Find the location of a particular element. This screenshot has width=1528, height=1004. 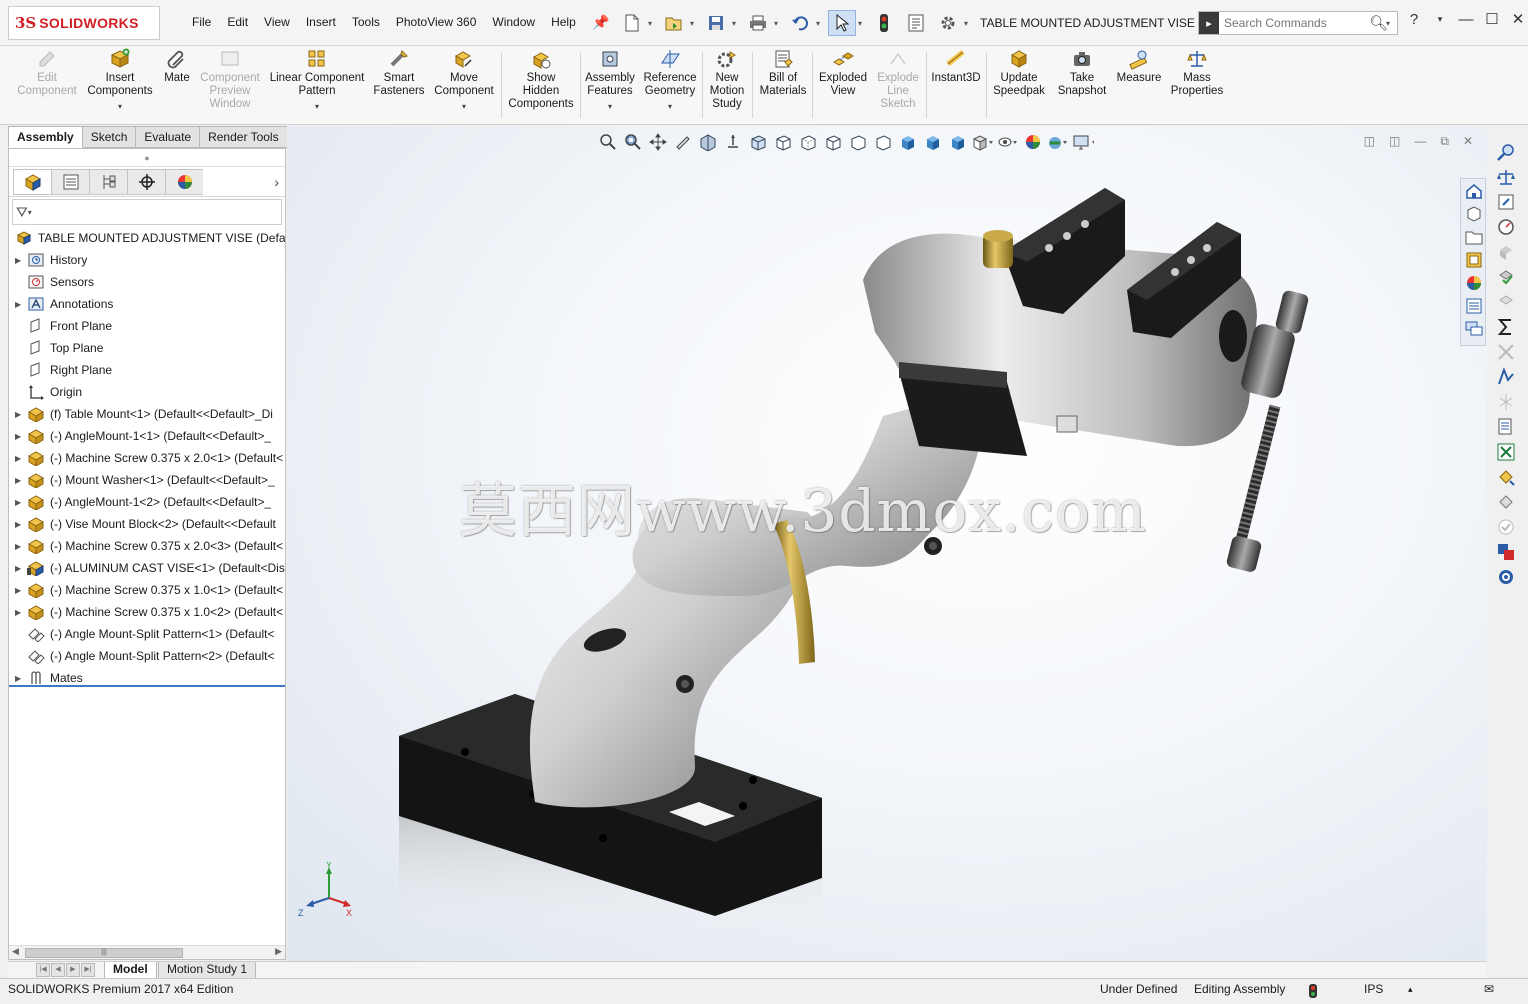

hole-alignment-icon is located at coordinates (1506, 352).